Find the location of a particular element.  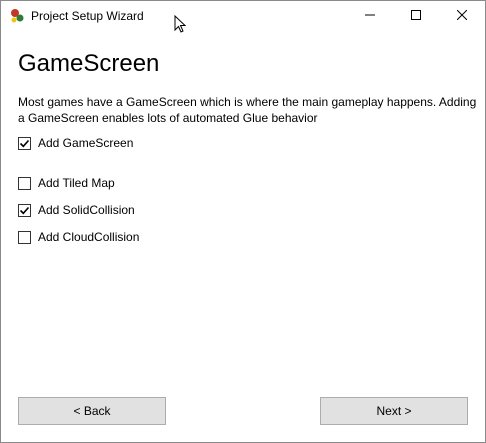

back-button: < Back is located at coordinates (92, 411).